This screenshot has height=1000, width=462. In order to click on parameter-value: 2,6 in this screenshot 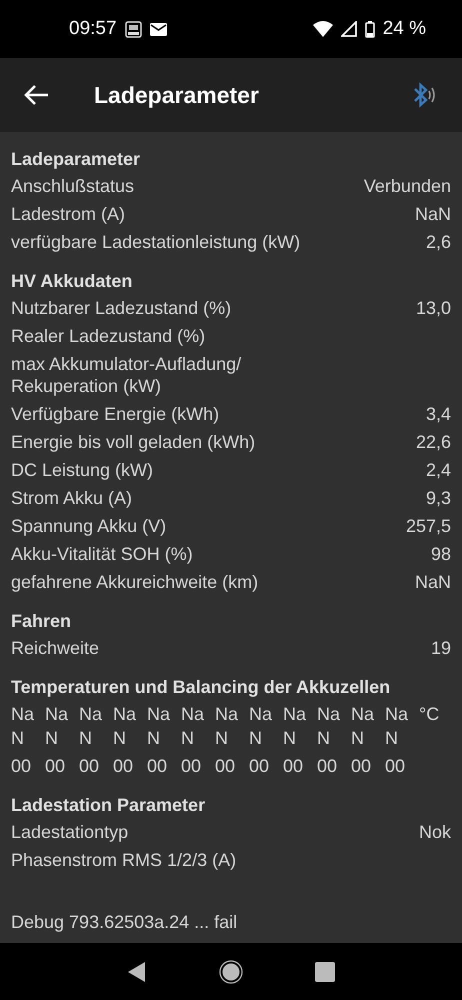, I will do `click(438, 242)`.